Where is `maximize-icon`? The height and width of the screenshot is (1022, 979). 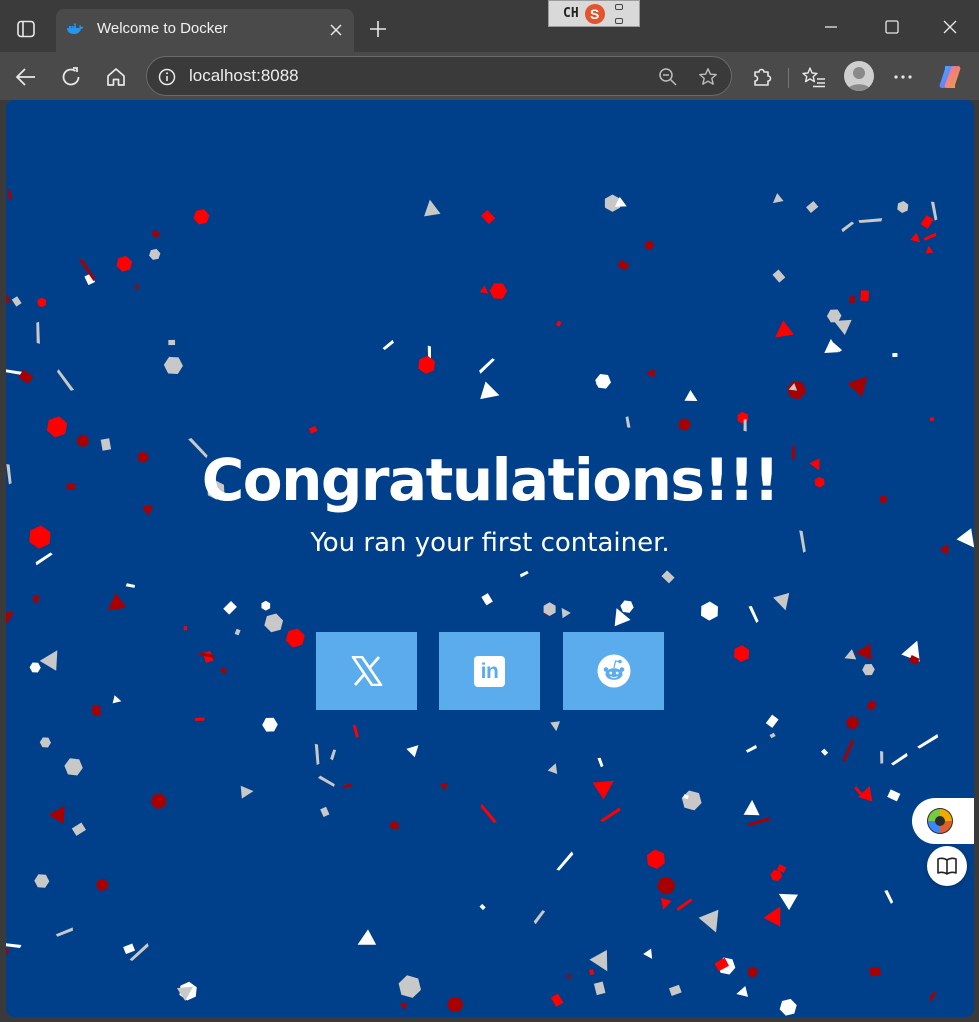 maximize-icon is located at coordinates (892, 27).